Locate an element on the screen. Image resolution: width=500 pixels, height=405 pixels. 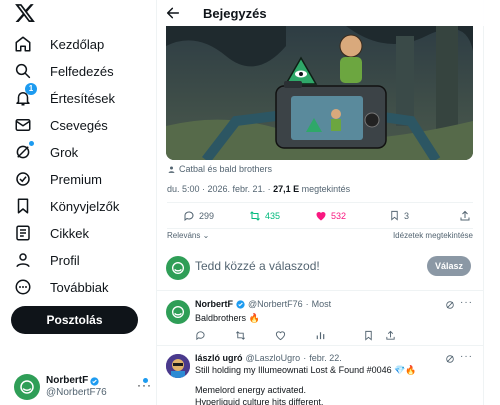
bookmark-action: 3 is located at coordinates (399, 215).